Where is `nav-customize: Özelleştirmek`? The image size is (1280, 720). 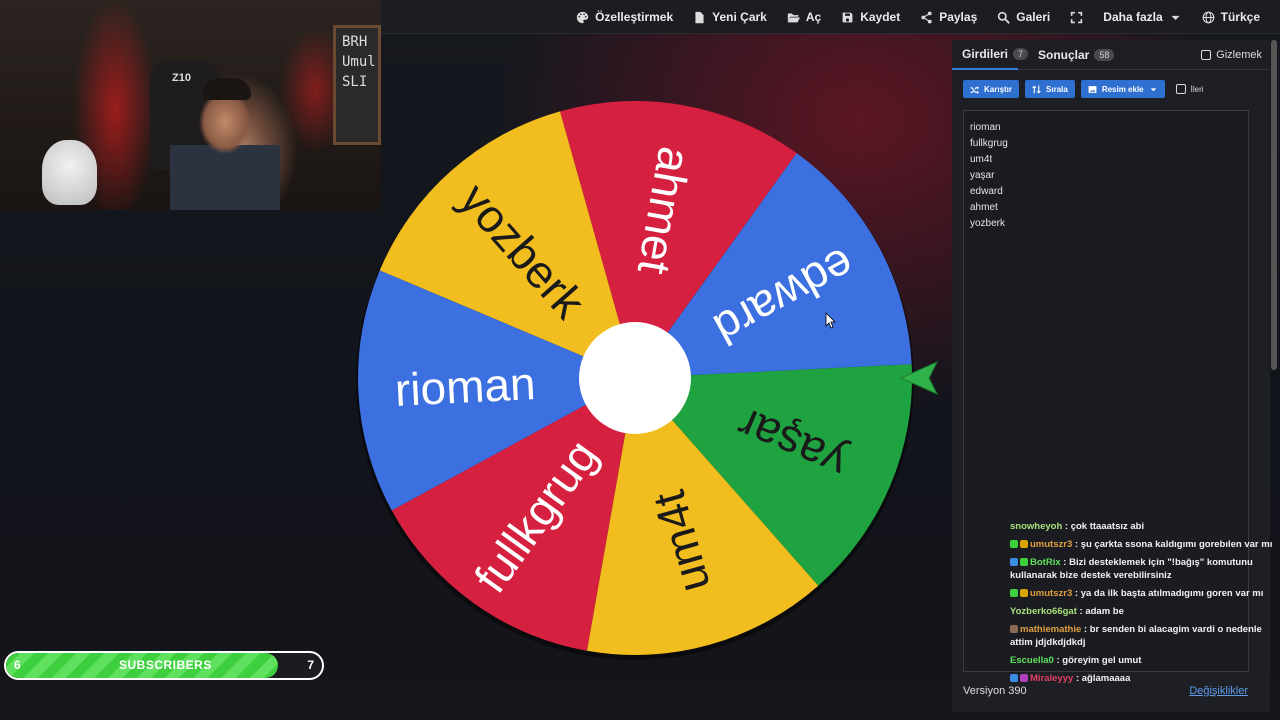 nav-customize: Özelleştirmek is located at coordinates (624, 17).